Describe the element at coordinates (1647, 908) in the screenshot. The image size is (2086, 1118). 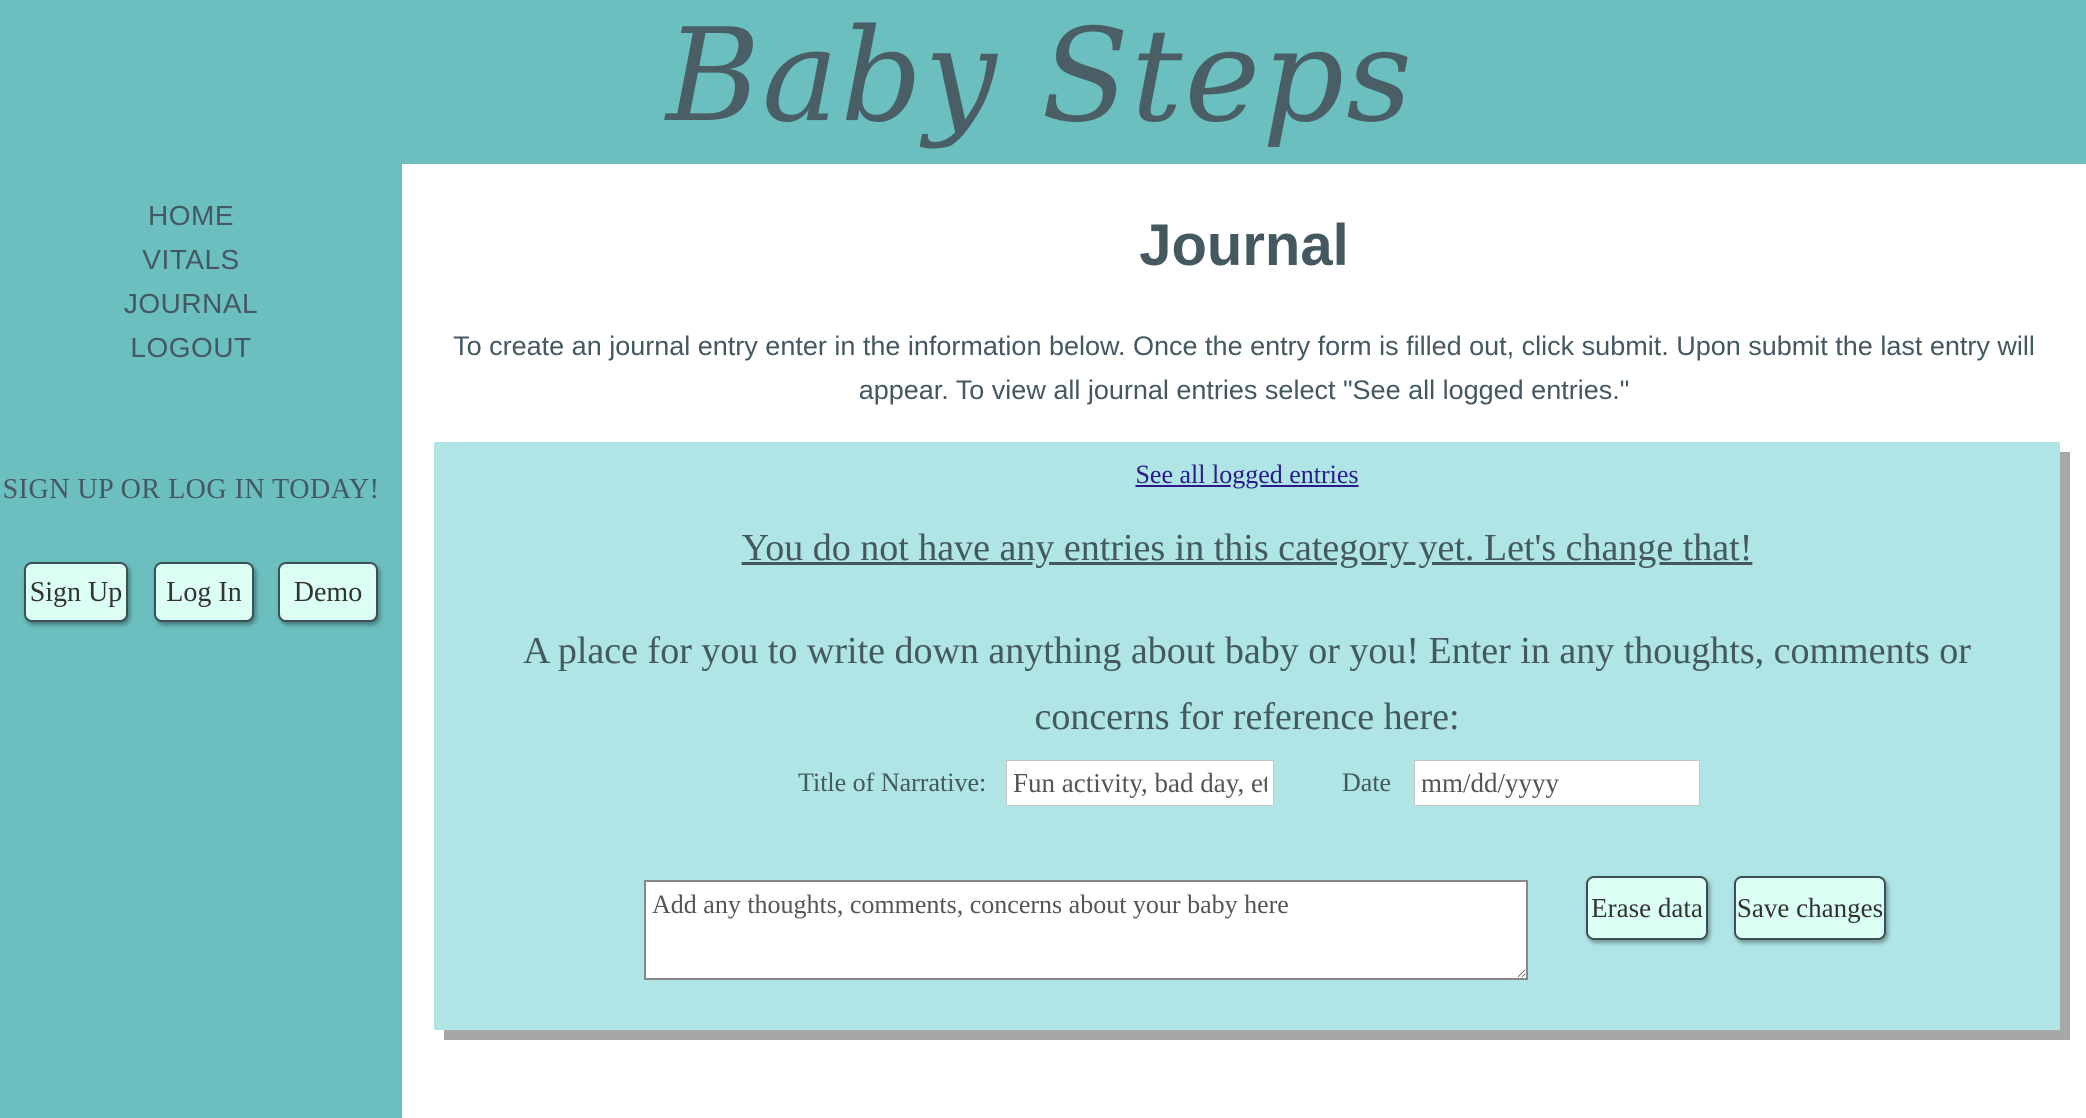
I see `erase-data-button: Erase data` at that location.